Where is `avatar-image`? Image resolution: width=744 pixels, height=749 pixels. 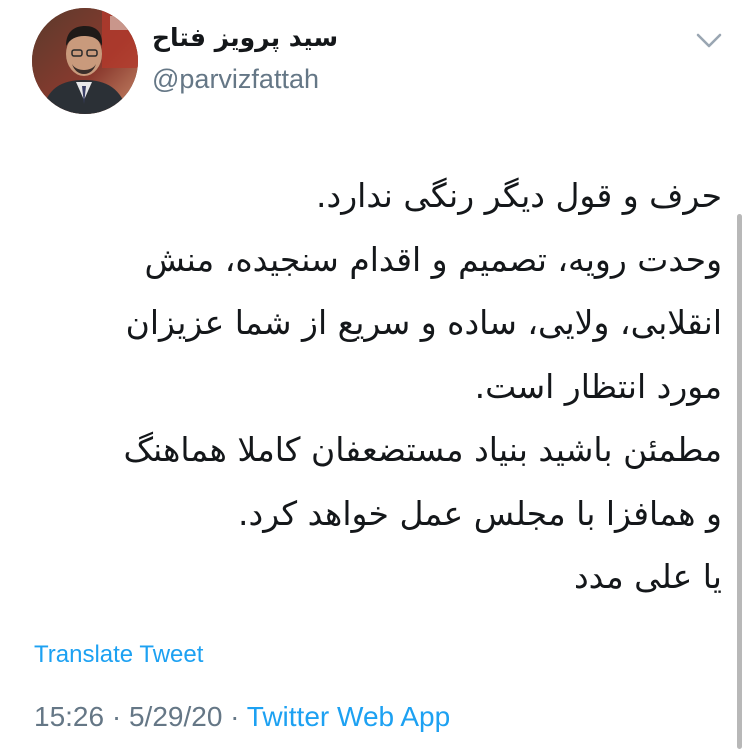 avatar-image is located at coordinates (85, 61).